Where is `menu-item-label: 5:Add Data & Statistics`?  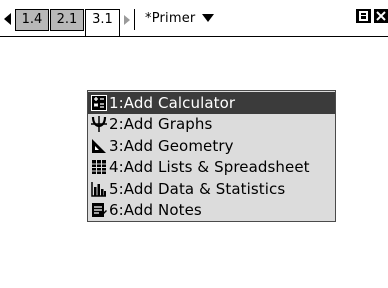 menu-item-label: 5:Add Data & Statistics is located at coordinates (197, 188).